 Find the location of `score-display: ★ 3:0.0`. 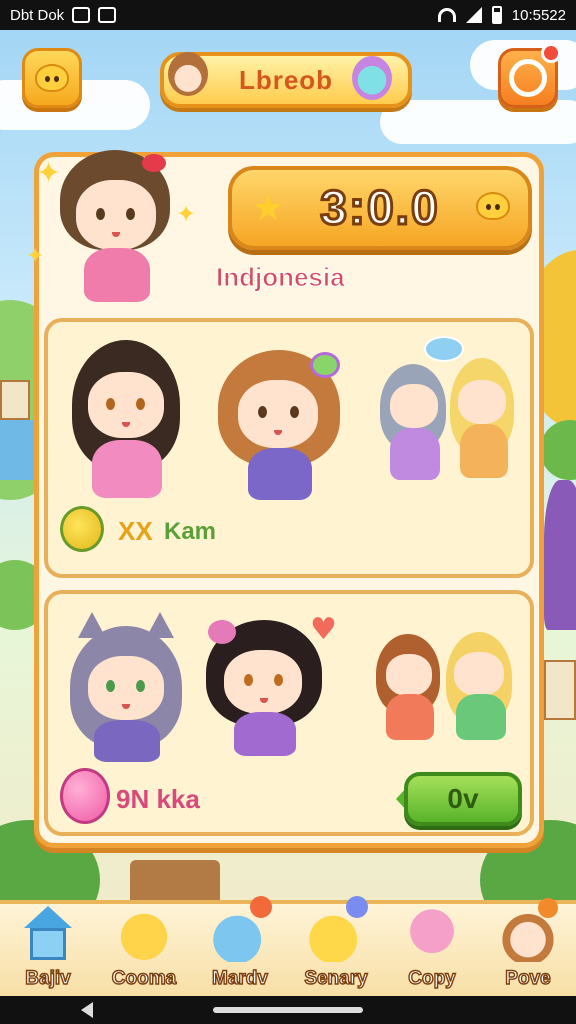

score-display: ★ 3:0.0 is located at coordinates (380, 208).